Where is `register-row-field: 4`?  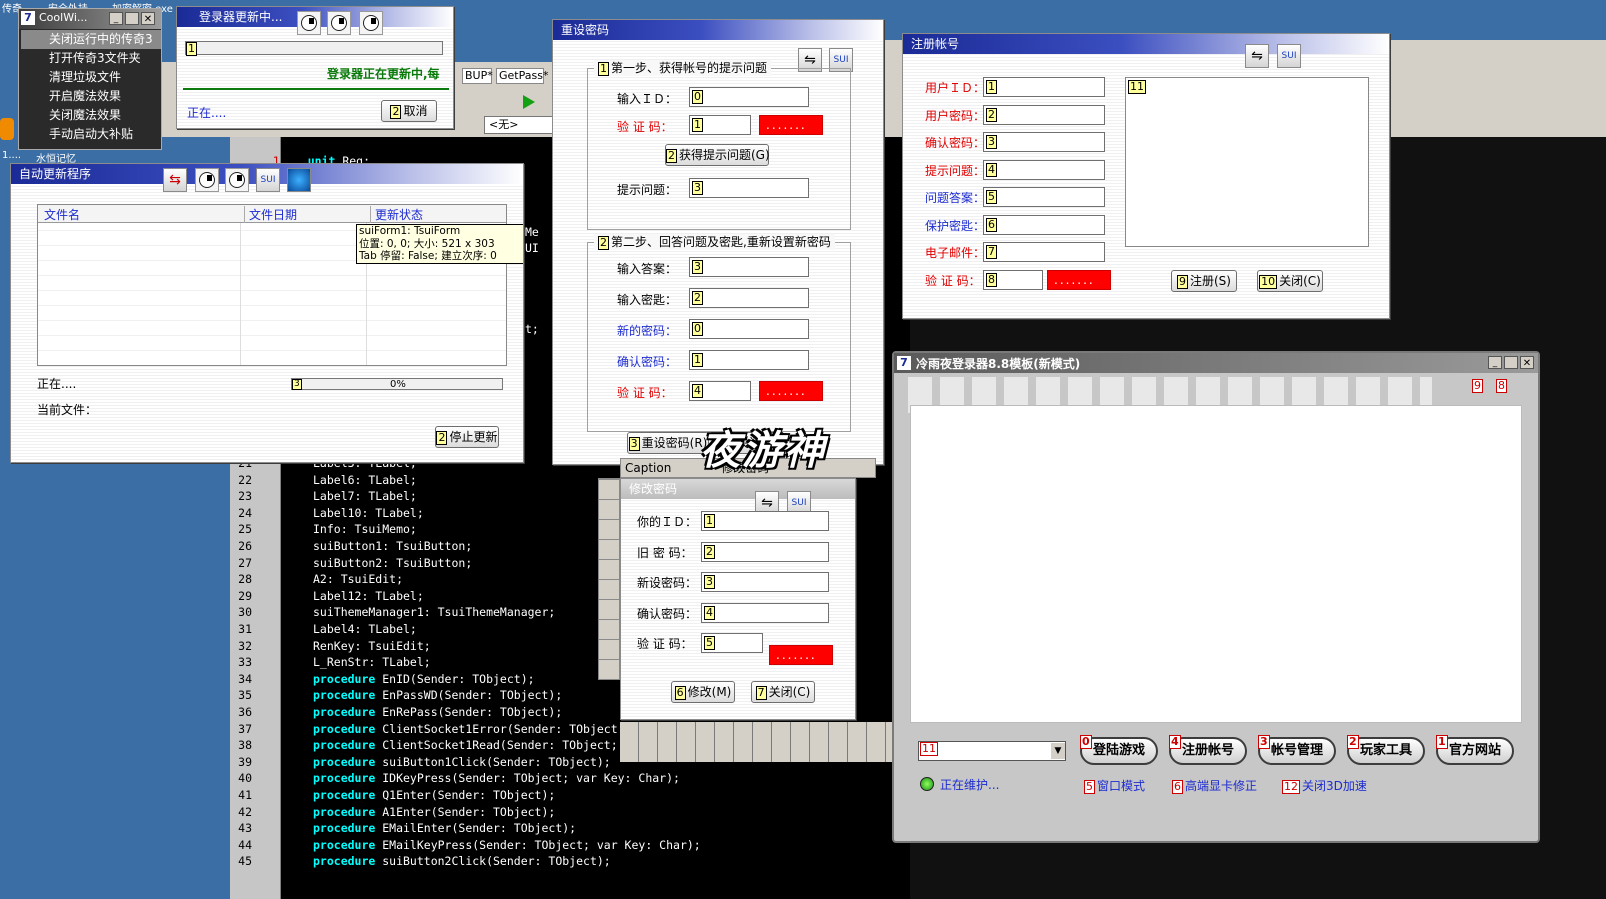 register-row-field: 4 is located at coordinates (1044, 169).